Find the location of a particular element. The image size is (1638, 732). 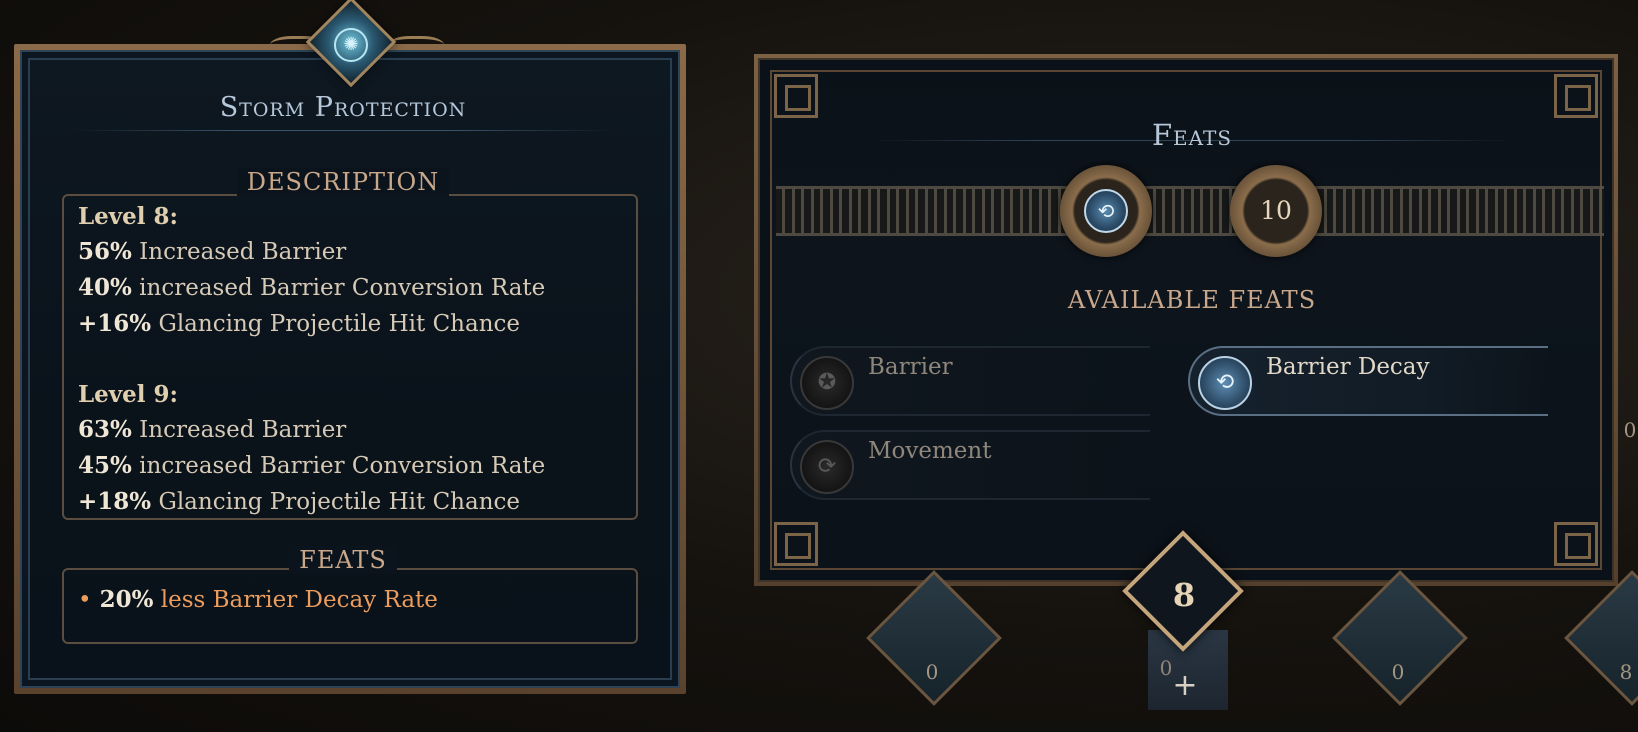

feat-item-barrier-decay: ⟲ Barrier Decay is located at coordinates (1368, 381).